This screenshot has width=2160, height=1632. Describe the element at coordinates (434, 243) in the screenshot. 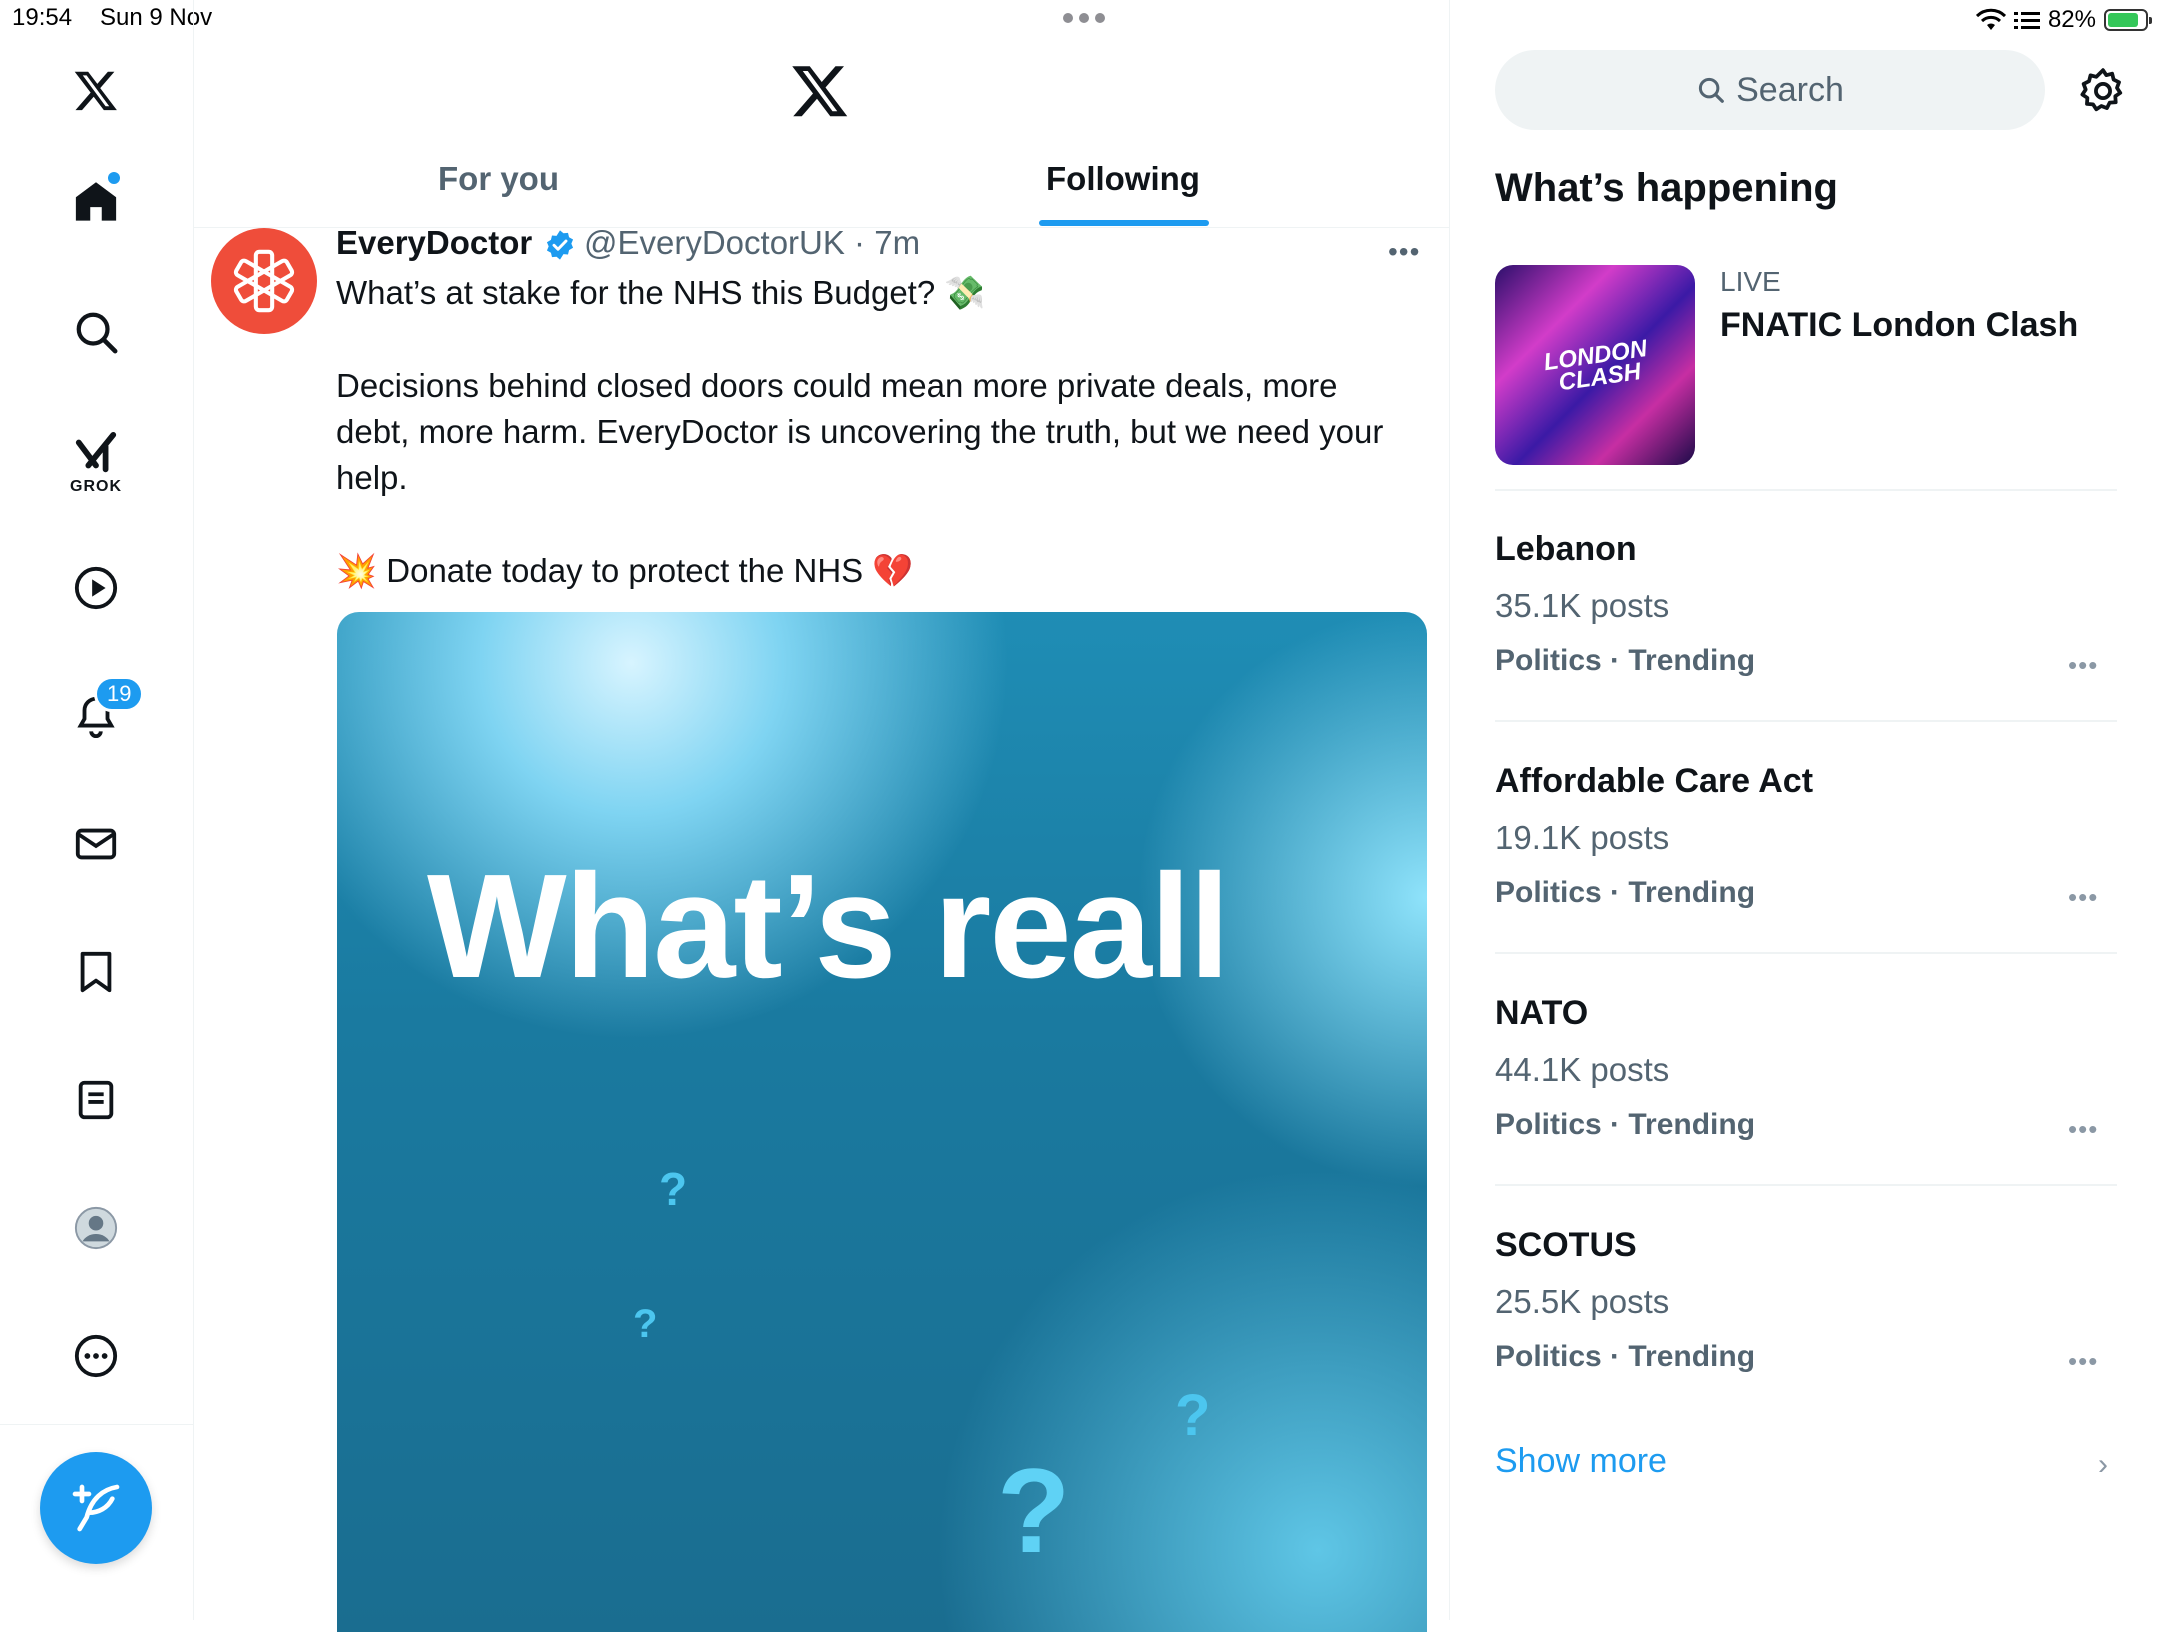

I see `tweet-author-name: EveryDoctor` at that location.